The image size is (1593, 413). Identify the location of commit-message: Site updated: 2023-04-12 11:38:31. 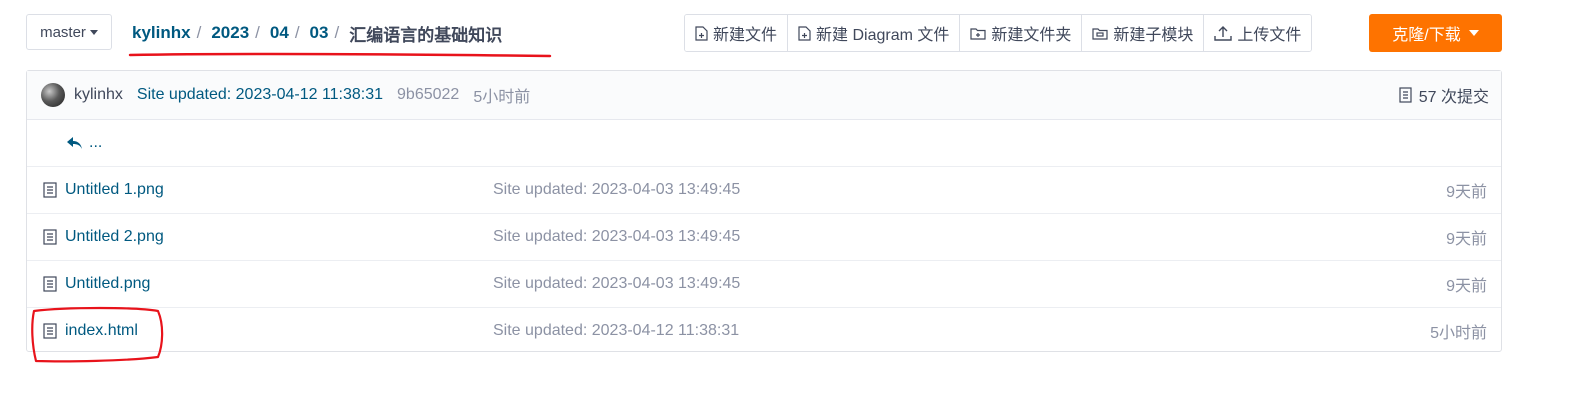
(260, 95).